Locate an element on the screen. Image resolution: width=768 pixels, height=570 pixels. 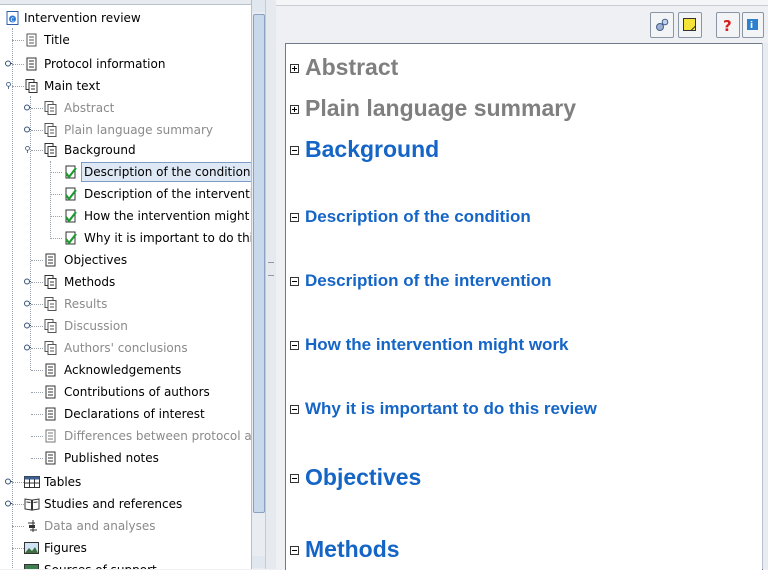
section-heading-text: Abstract is located at coordinates (352, 67).